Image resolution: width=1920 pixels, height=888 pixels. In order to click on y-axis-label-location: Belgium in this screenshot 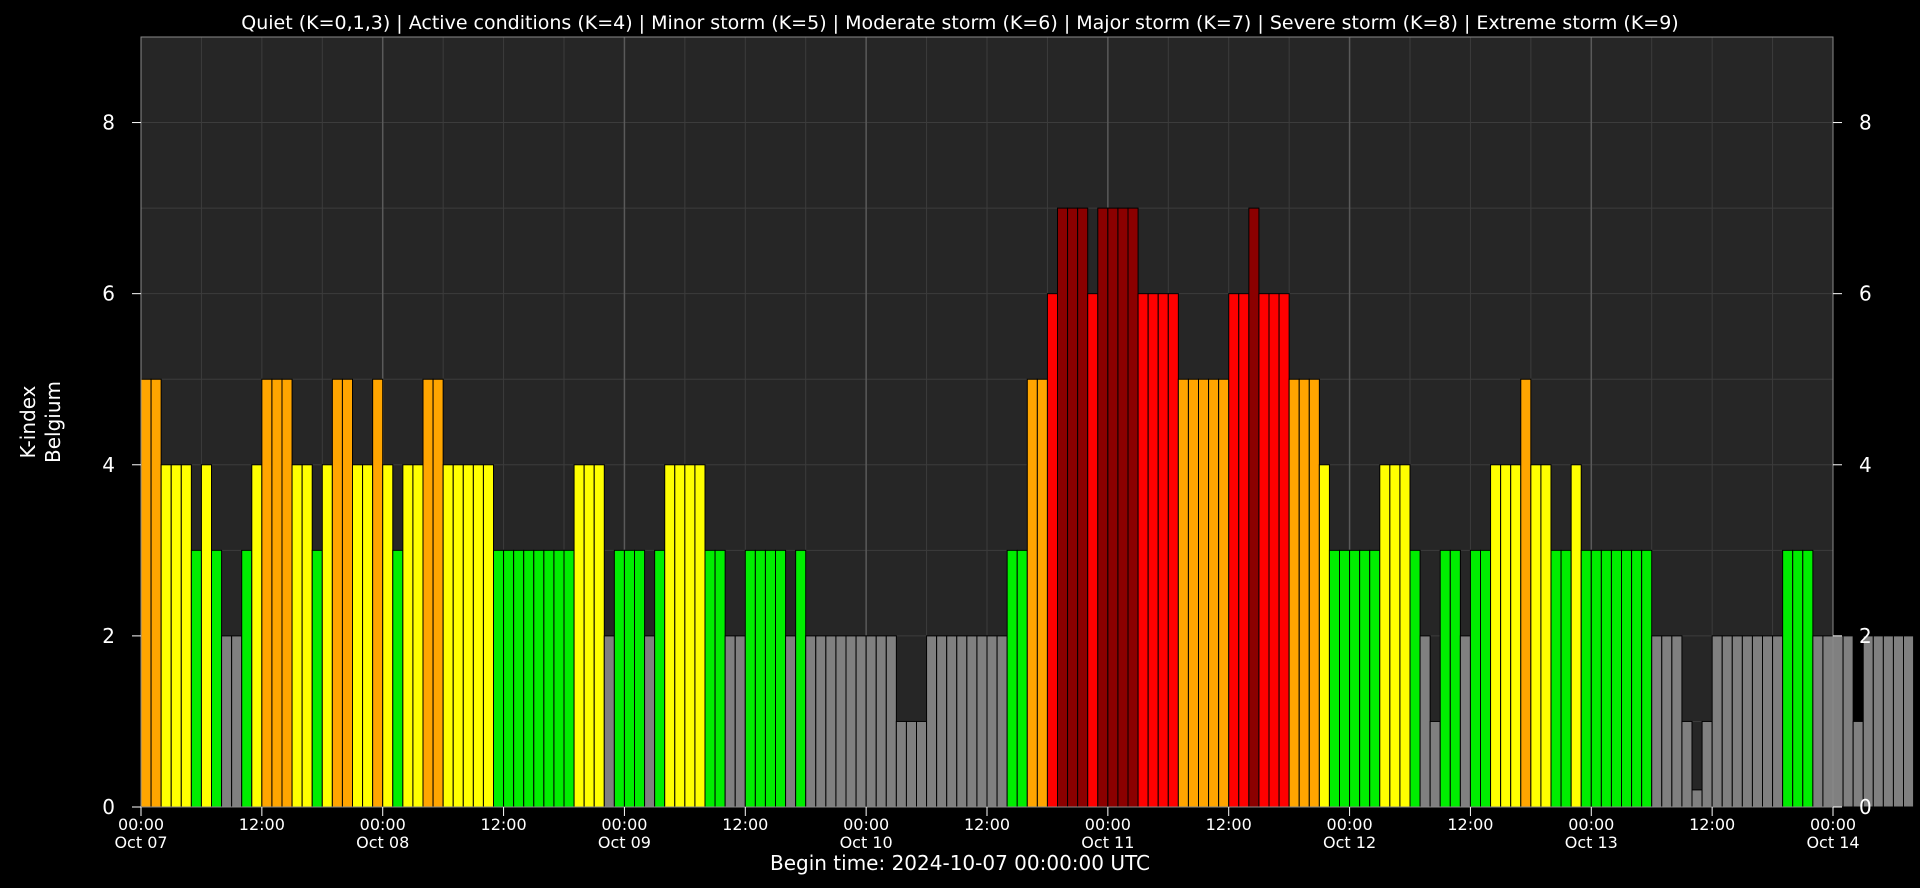, I will do `click(53, 422)`.